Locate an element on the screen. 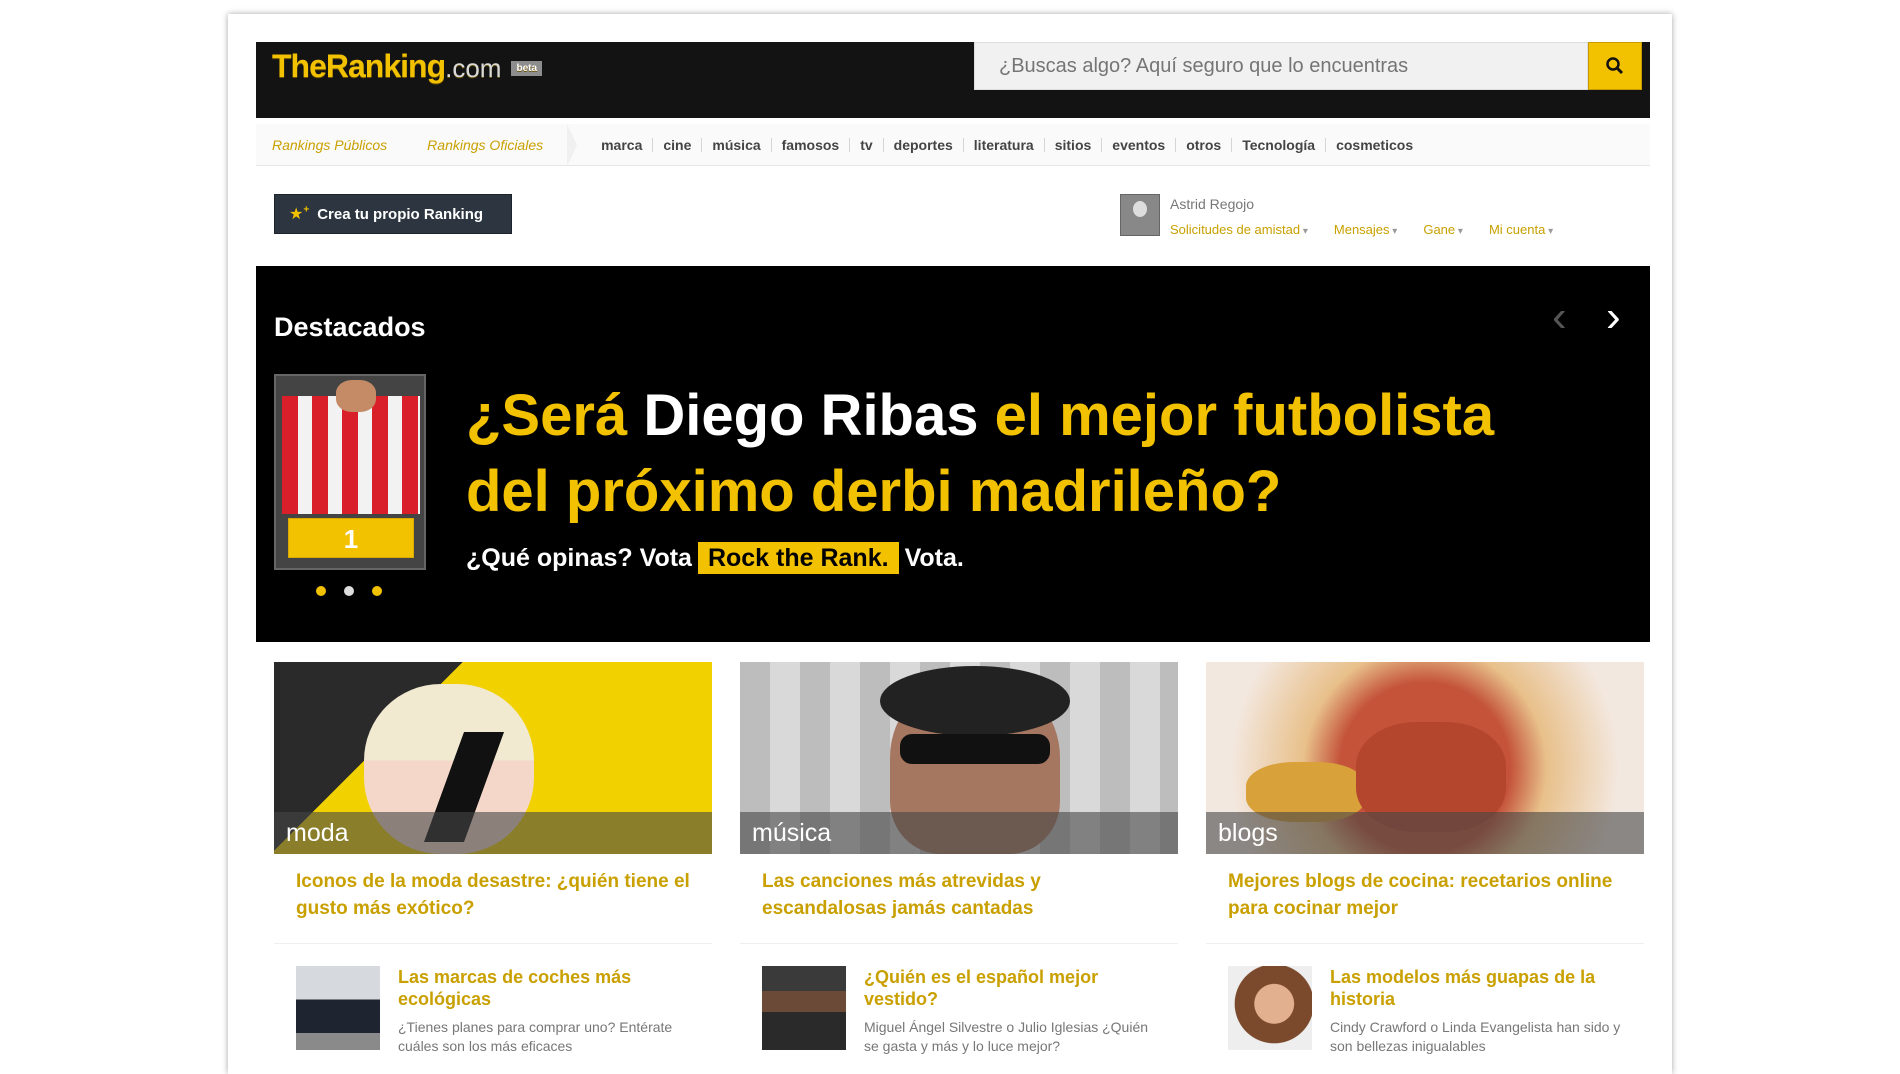 The image size is (1900, 1074). star-plus-icon: ★+ is located at coordinates (299, 213).